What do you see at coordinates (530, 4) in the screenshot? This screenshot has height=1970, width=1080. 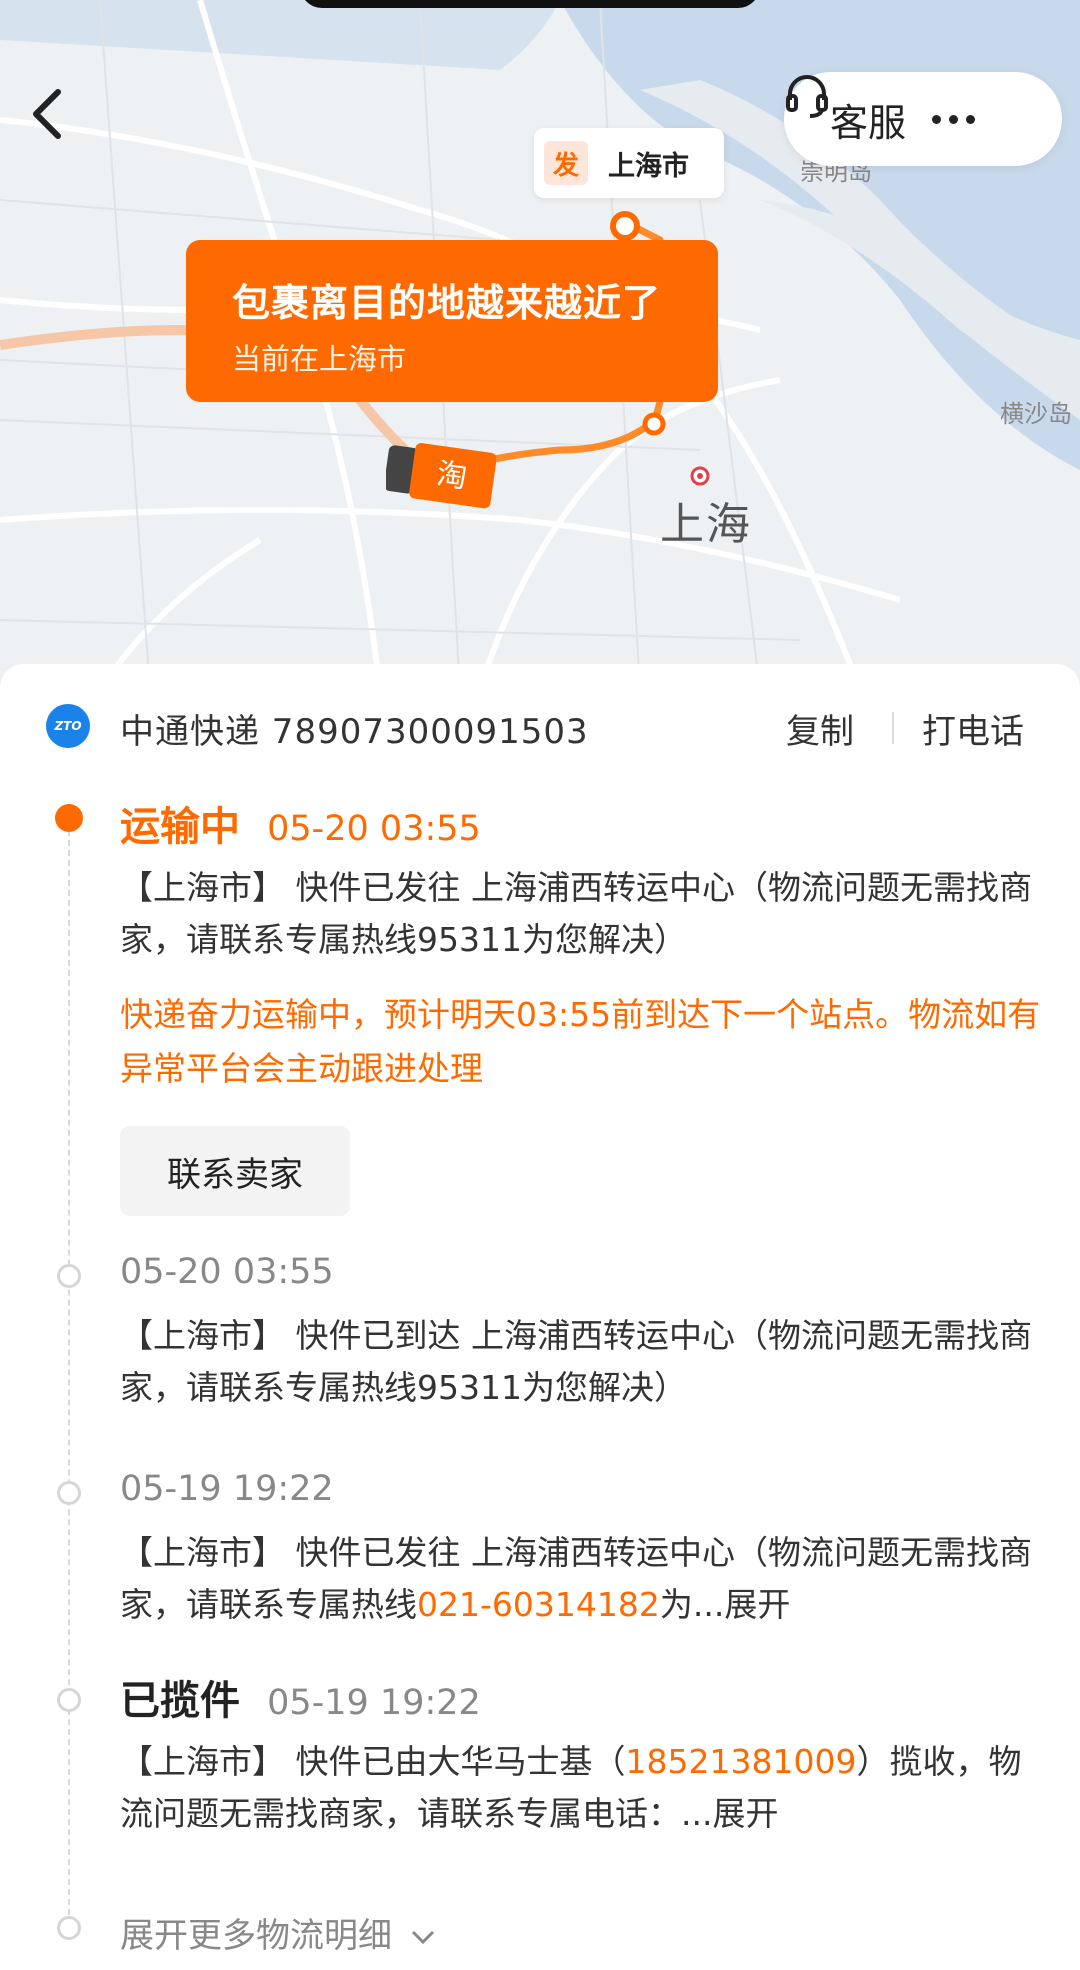 I see `device-notch` at bounding box center [530, 4].